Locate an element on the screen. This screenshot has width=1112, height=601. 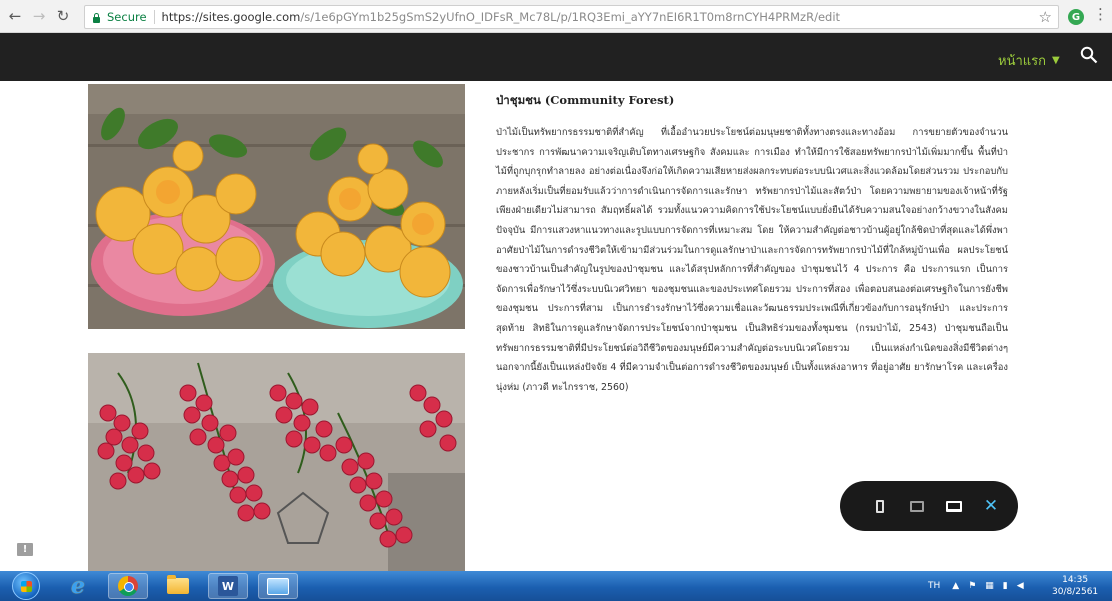
reload-icon: ↻ is located at coordinates (63, 16).